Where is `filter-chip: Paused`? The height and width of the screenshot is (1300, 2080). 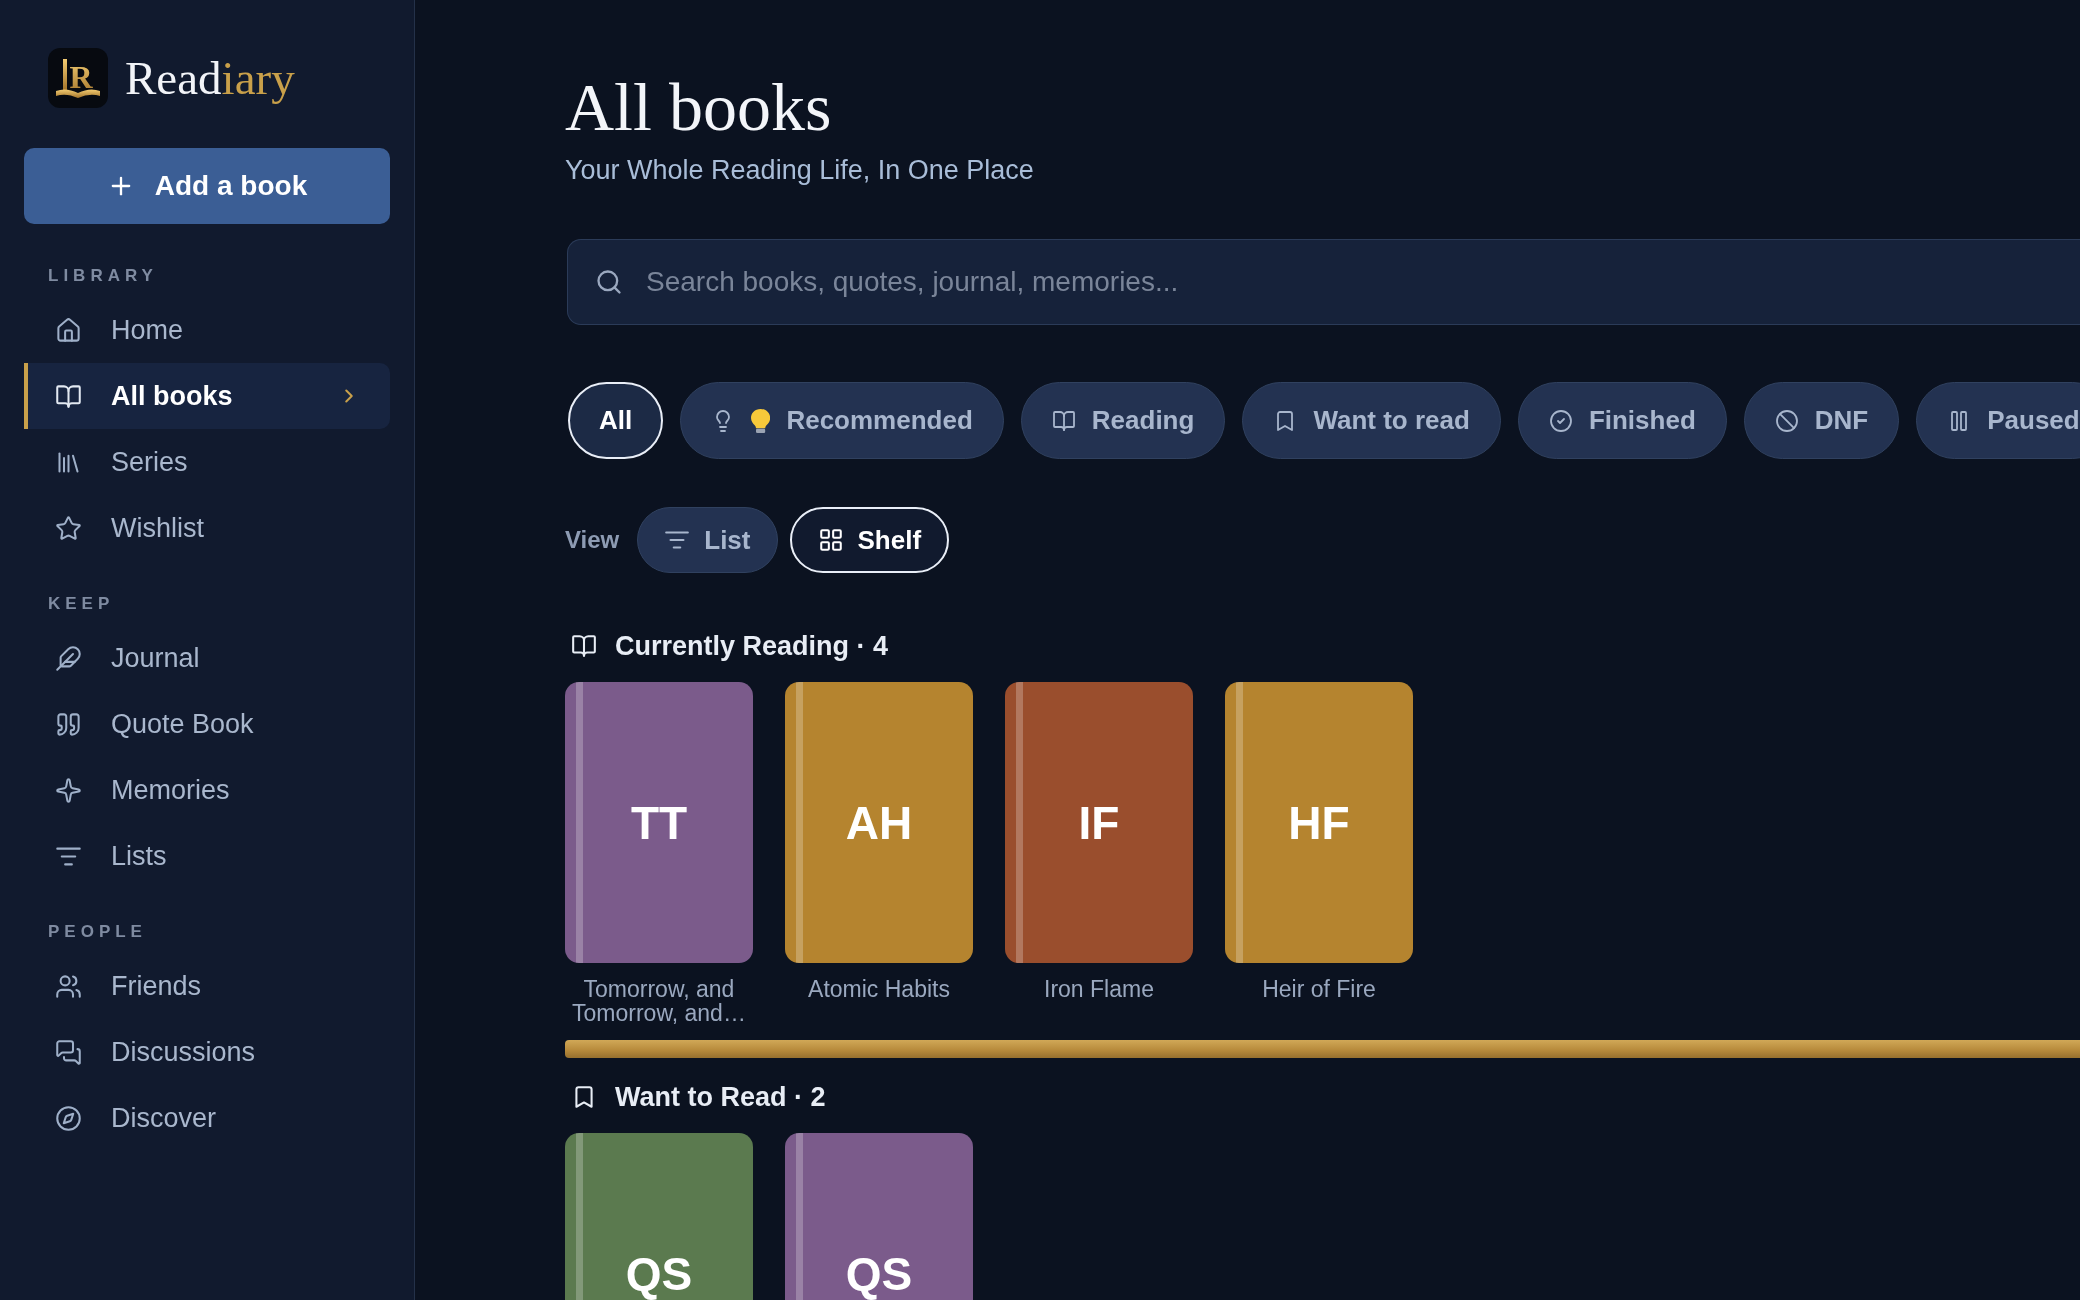
filter-chip: Paused is located at coordinates (1998, 420).